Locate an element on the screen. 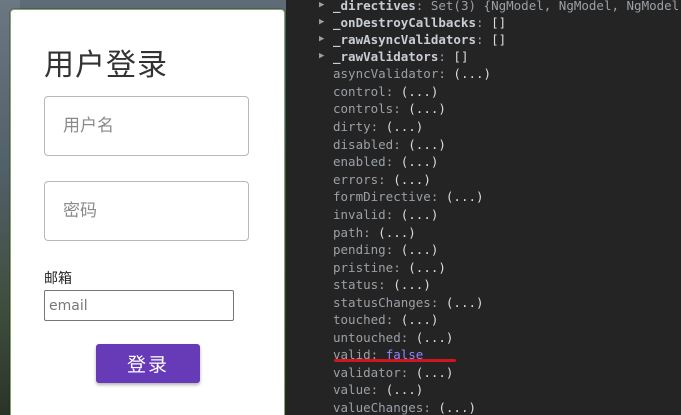 The width and height of the screenshot is (681, 415). property-key: _rawAsyncValidators is located at coordinates (404, 39).